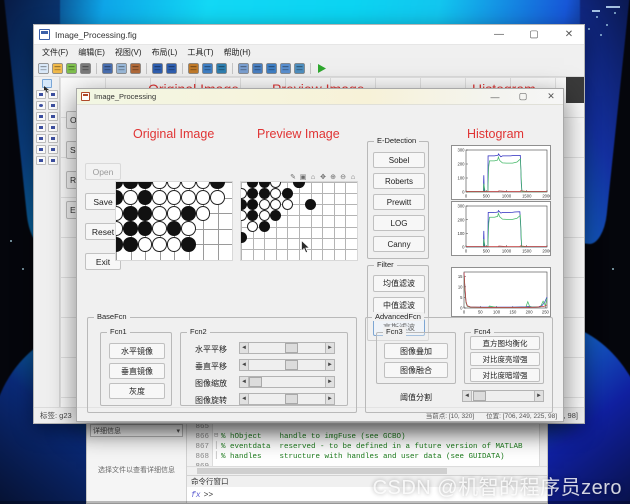 This screenshot has width=630, height=504. Describe the element at coordinates (399, 181) in the screenshot. I see `roberts-button: Roberts` at that location.